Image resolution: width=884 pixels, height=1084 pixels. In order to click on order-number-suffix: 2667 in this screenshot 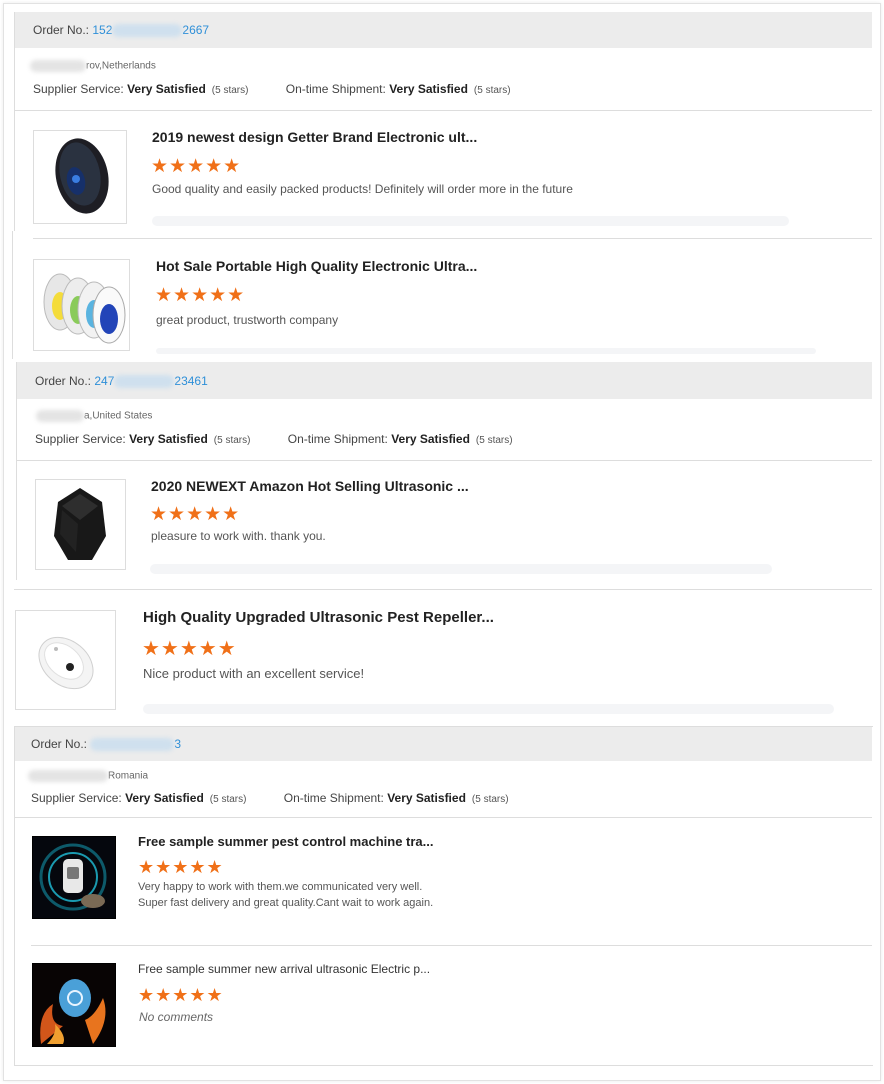, I will do `click(195, 30)`.